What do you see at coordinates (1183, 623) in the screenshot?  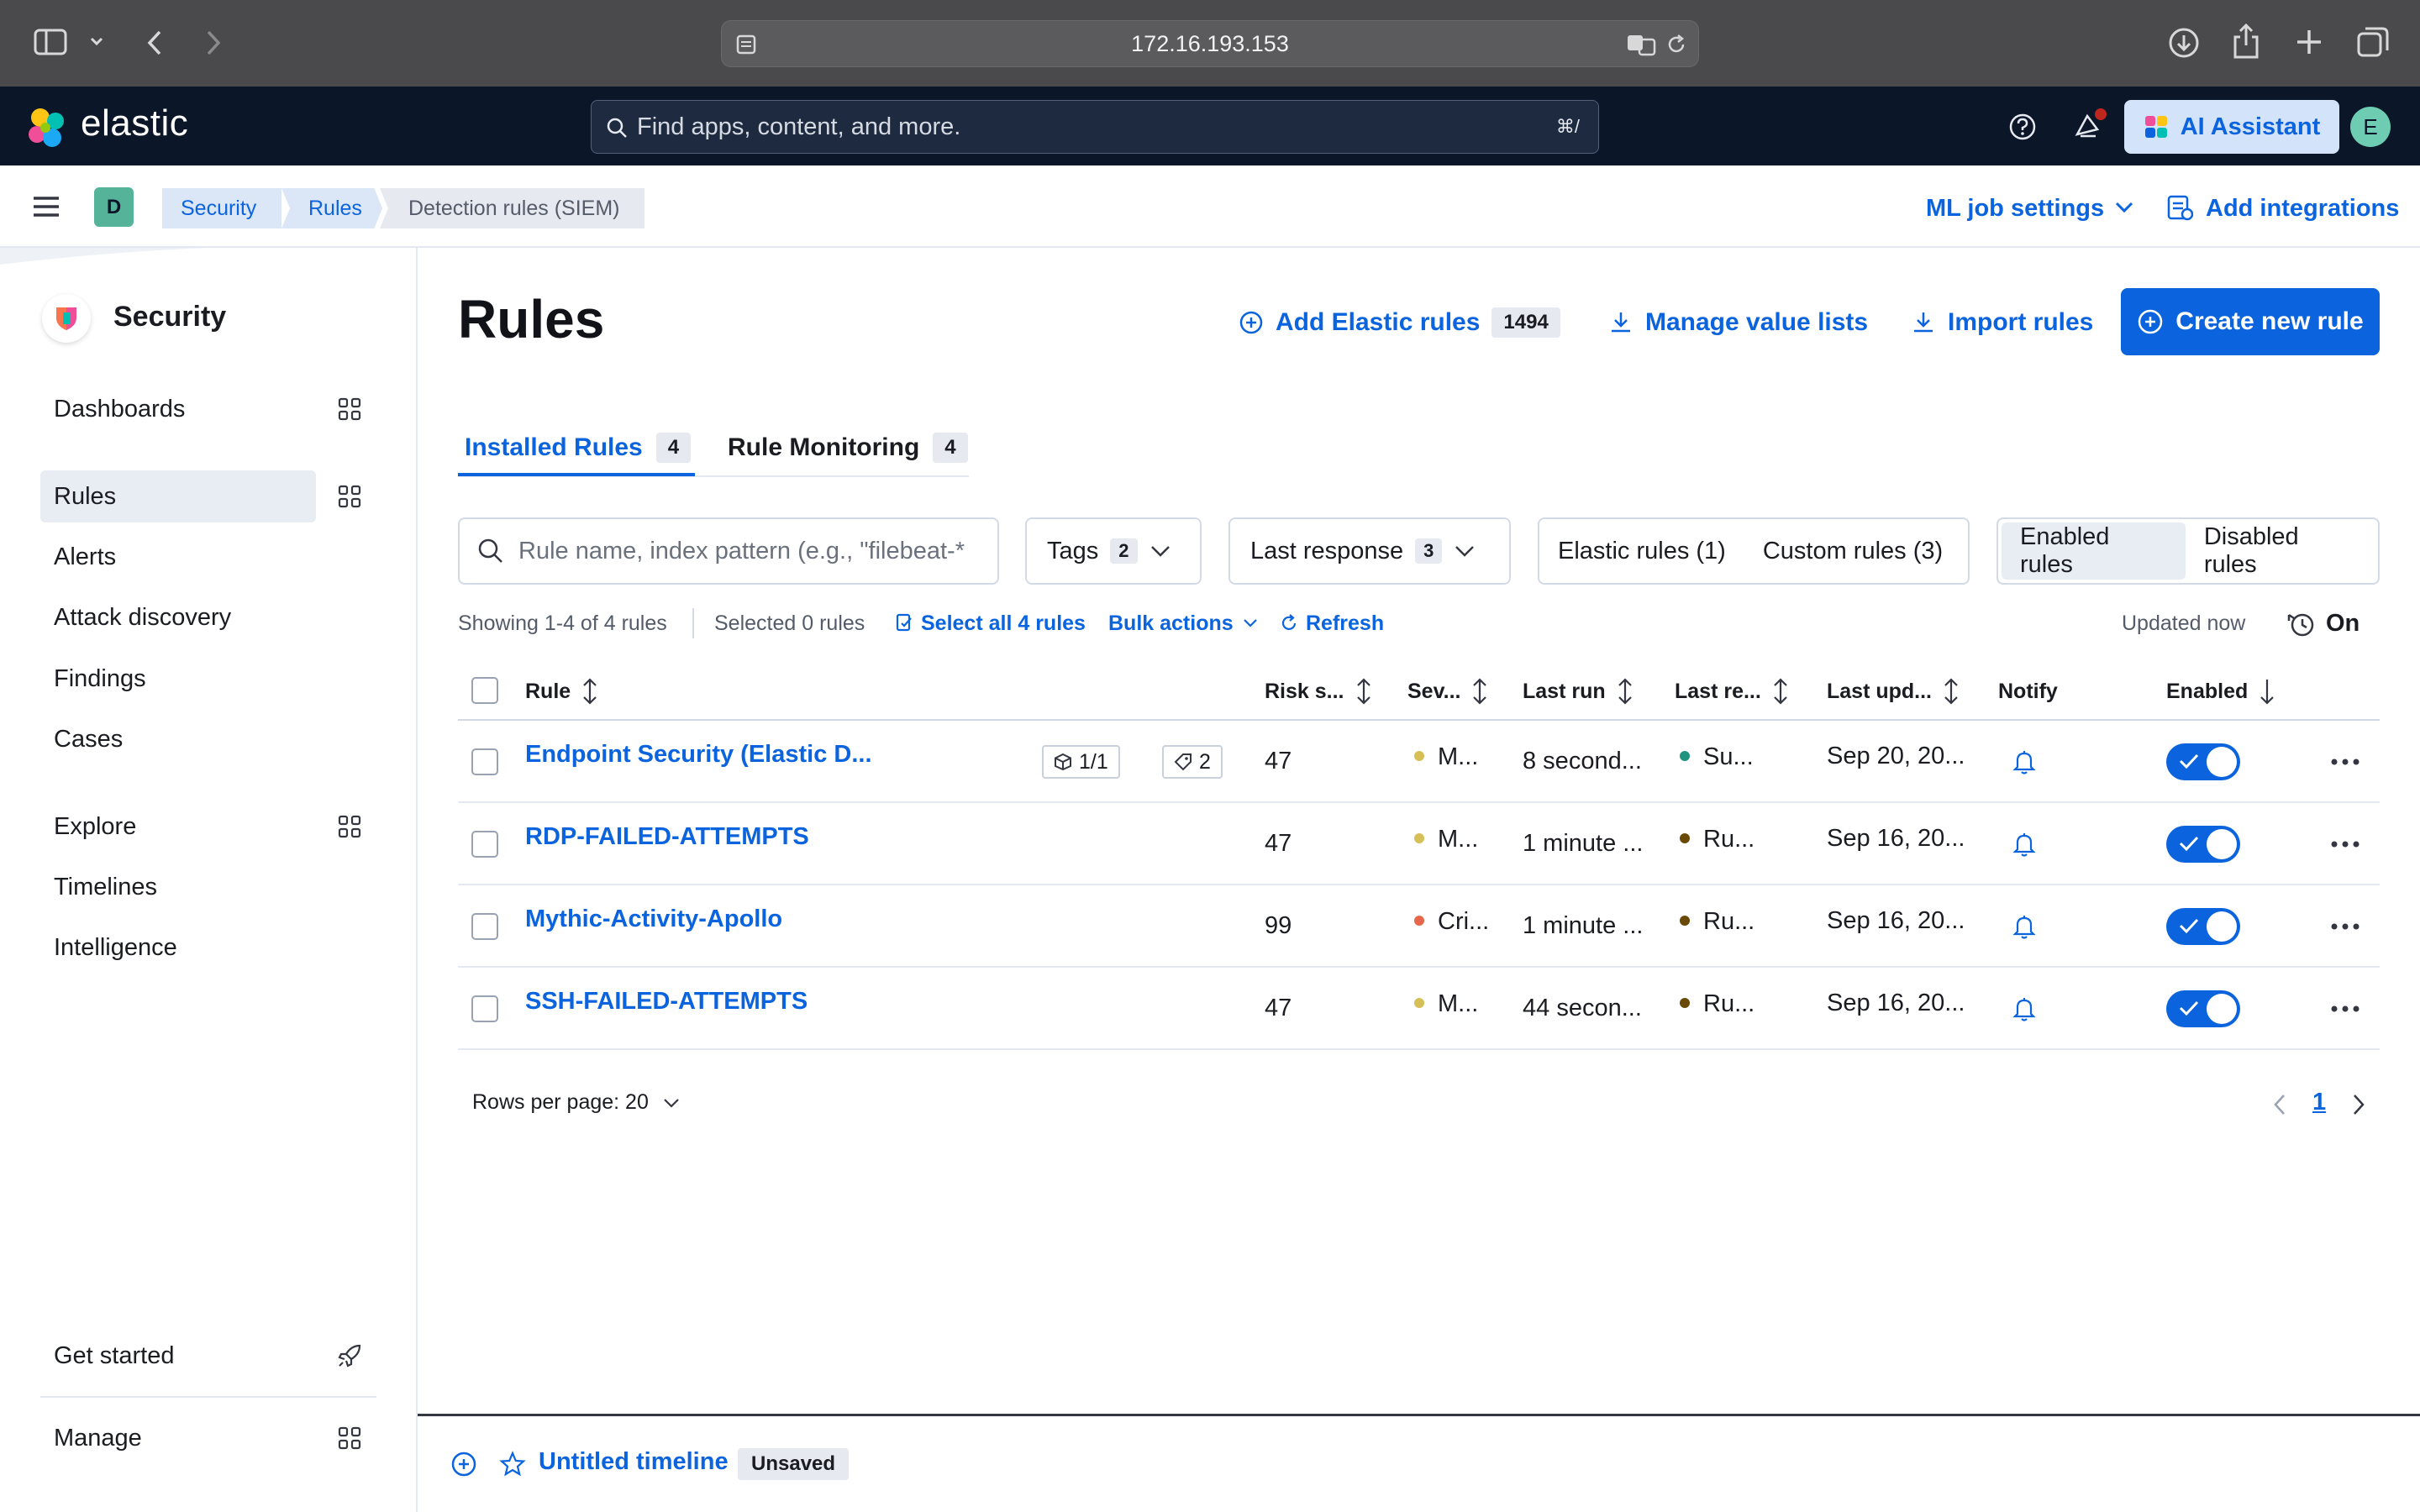 I see `bulk-actions-button: Bulk actions` at bounding box center [1183, 623].